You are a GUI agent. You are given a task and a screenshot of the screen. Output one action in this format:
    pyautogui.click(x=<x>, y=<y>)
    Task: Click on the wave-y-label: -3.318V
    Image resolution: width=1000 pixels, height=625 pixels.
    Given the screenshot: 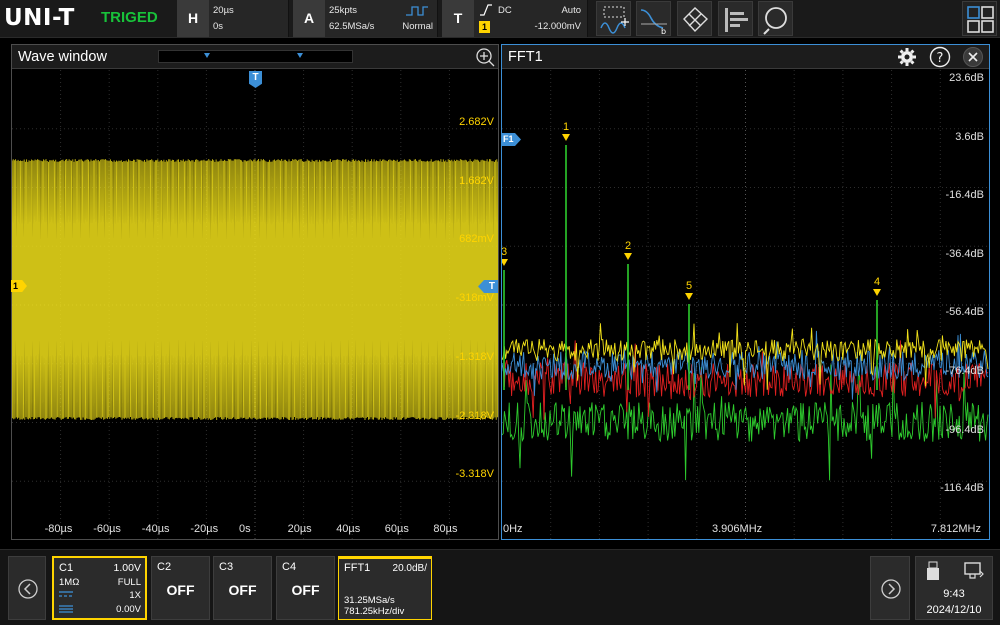 What is the action you would take?
    pyautogui.click(x=474, y=474)
    